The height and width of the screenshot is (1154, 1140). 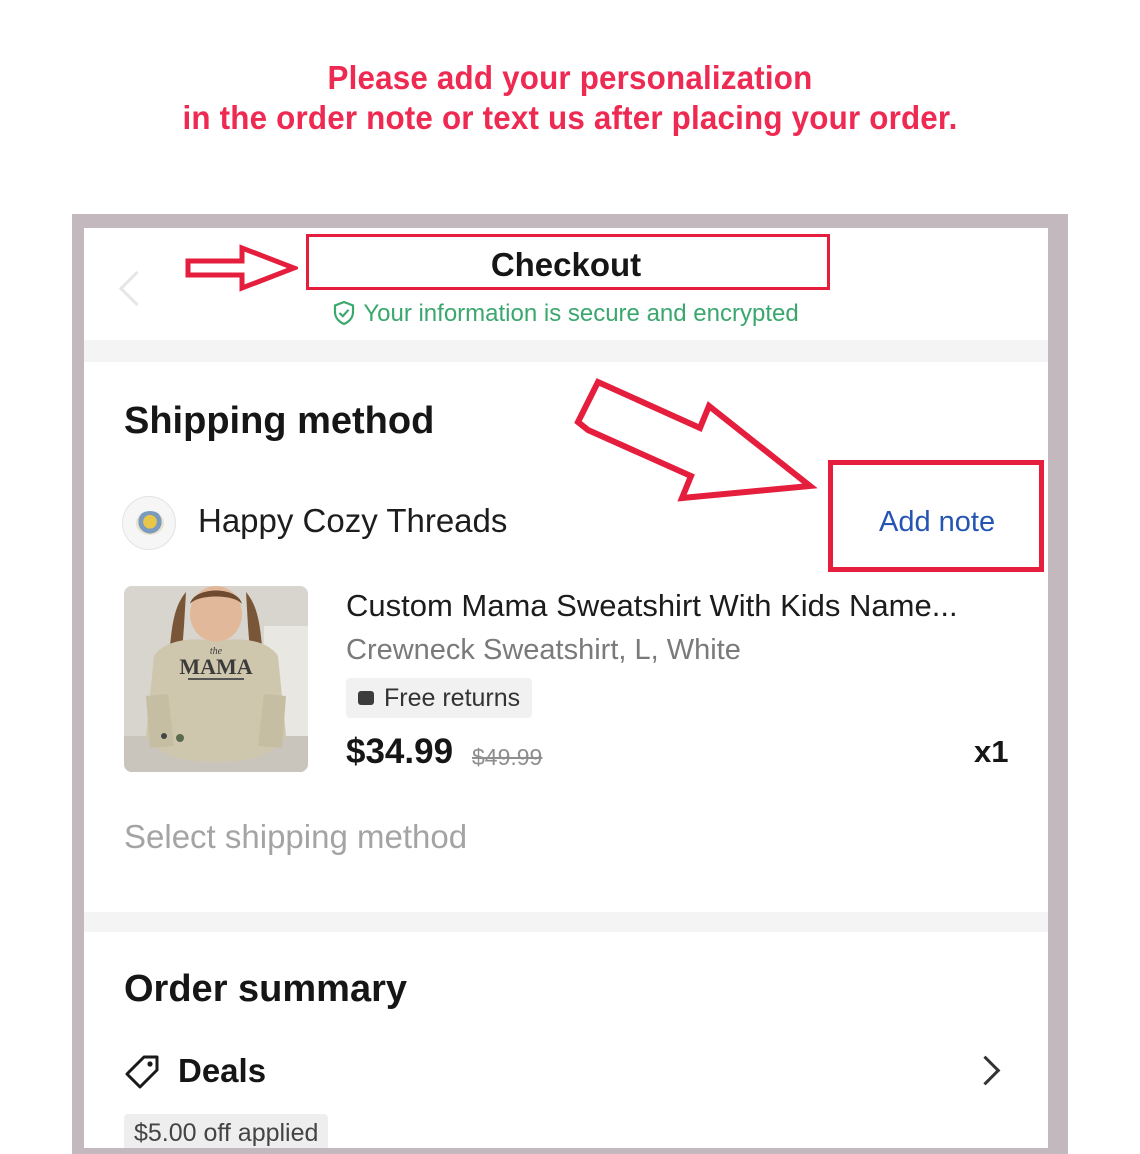 I want to click on secure-notice: Your information is secure and encrypted, so click(x=566, y=316).